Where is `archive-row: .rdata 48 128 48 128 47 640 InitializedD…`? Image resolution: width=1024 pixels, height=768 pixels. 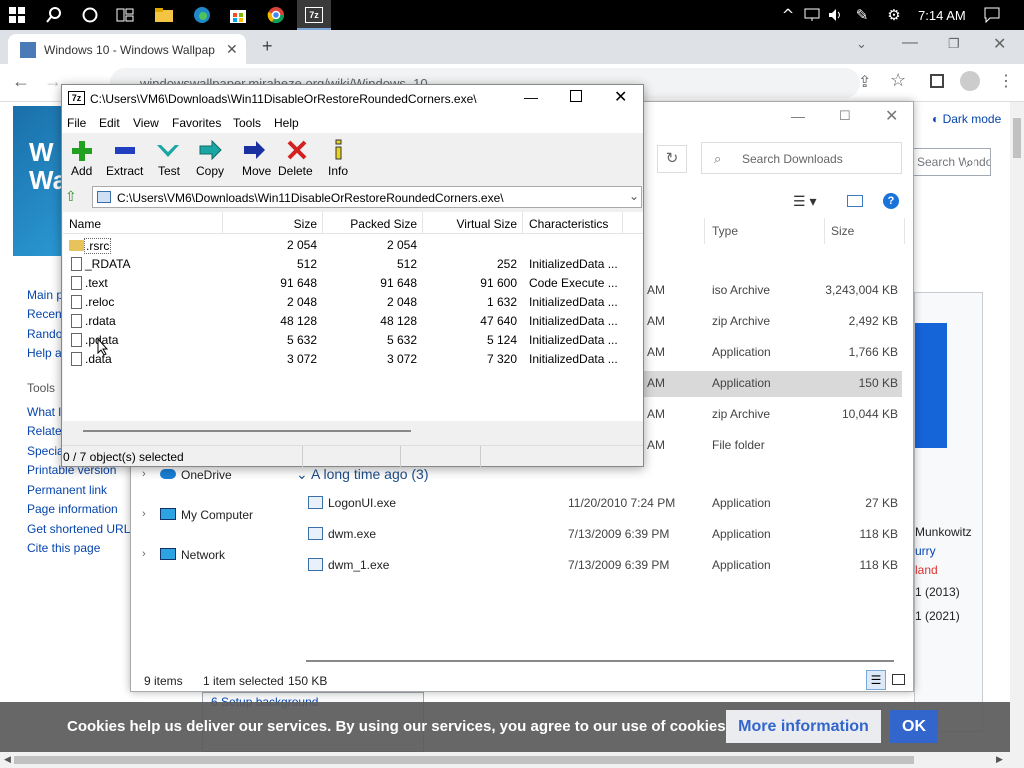 archive-row: .rdata 48 128 48 128 47 640 InitializedD… is located at coordinates (353, 321).